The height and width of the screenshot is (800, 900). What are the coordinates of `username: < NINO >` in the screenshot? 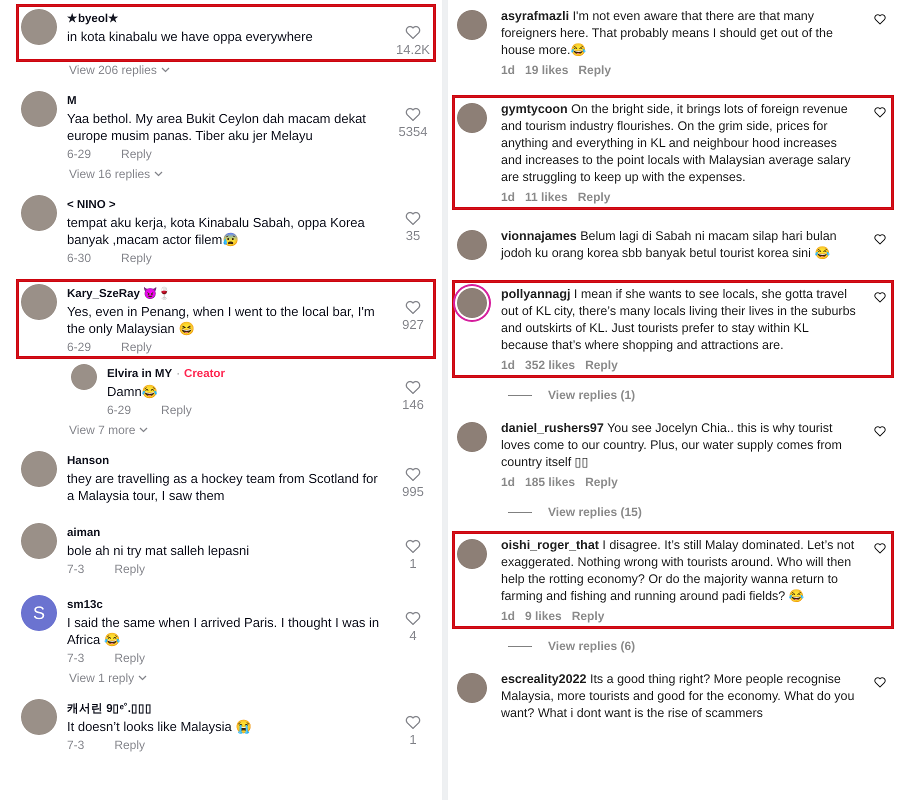 It's located at (91, 205).